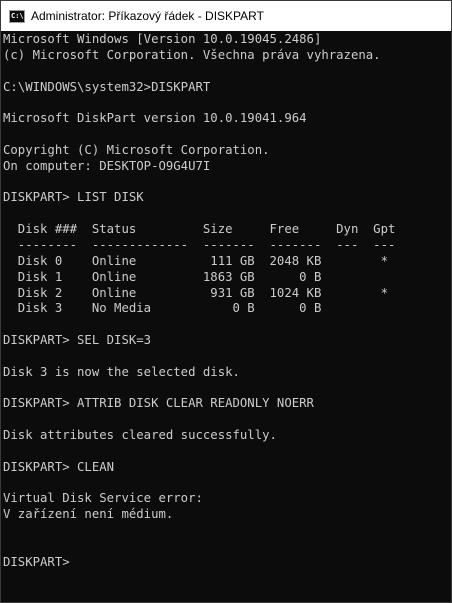 This screenshot has height=603, width=452. I want to click on console-line: Disk 3 is now the selected disk., so click(121, 371).